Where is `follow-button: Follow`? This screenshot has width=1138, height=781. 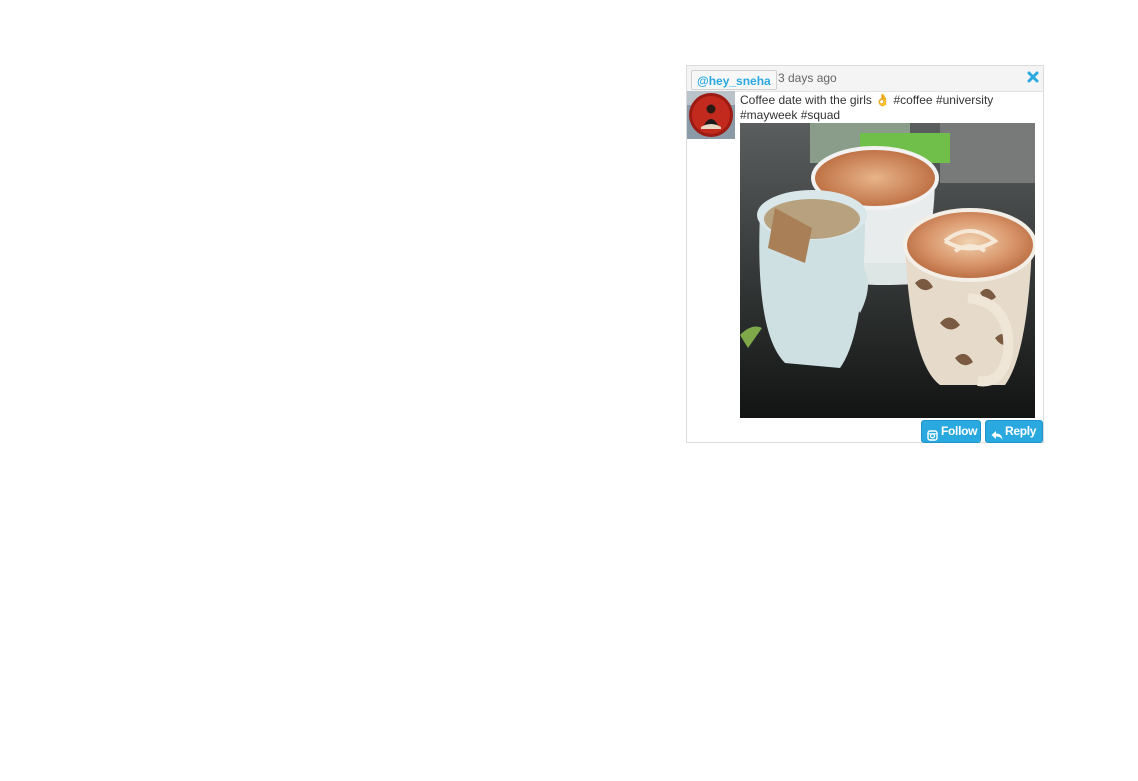 follow-button: Follow is located at coordinates (951, 431).